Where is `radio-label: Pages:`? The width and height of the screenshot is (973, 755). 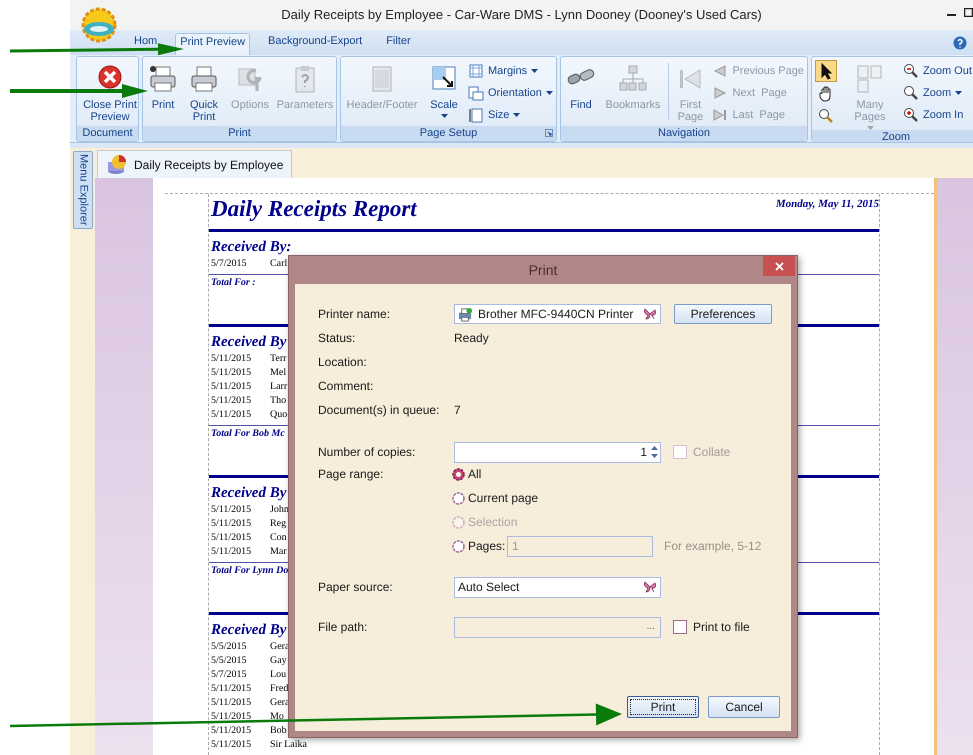
radio-label: Pages: is located at coordinates (487, 546).